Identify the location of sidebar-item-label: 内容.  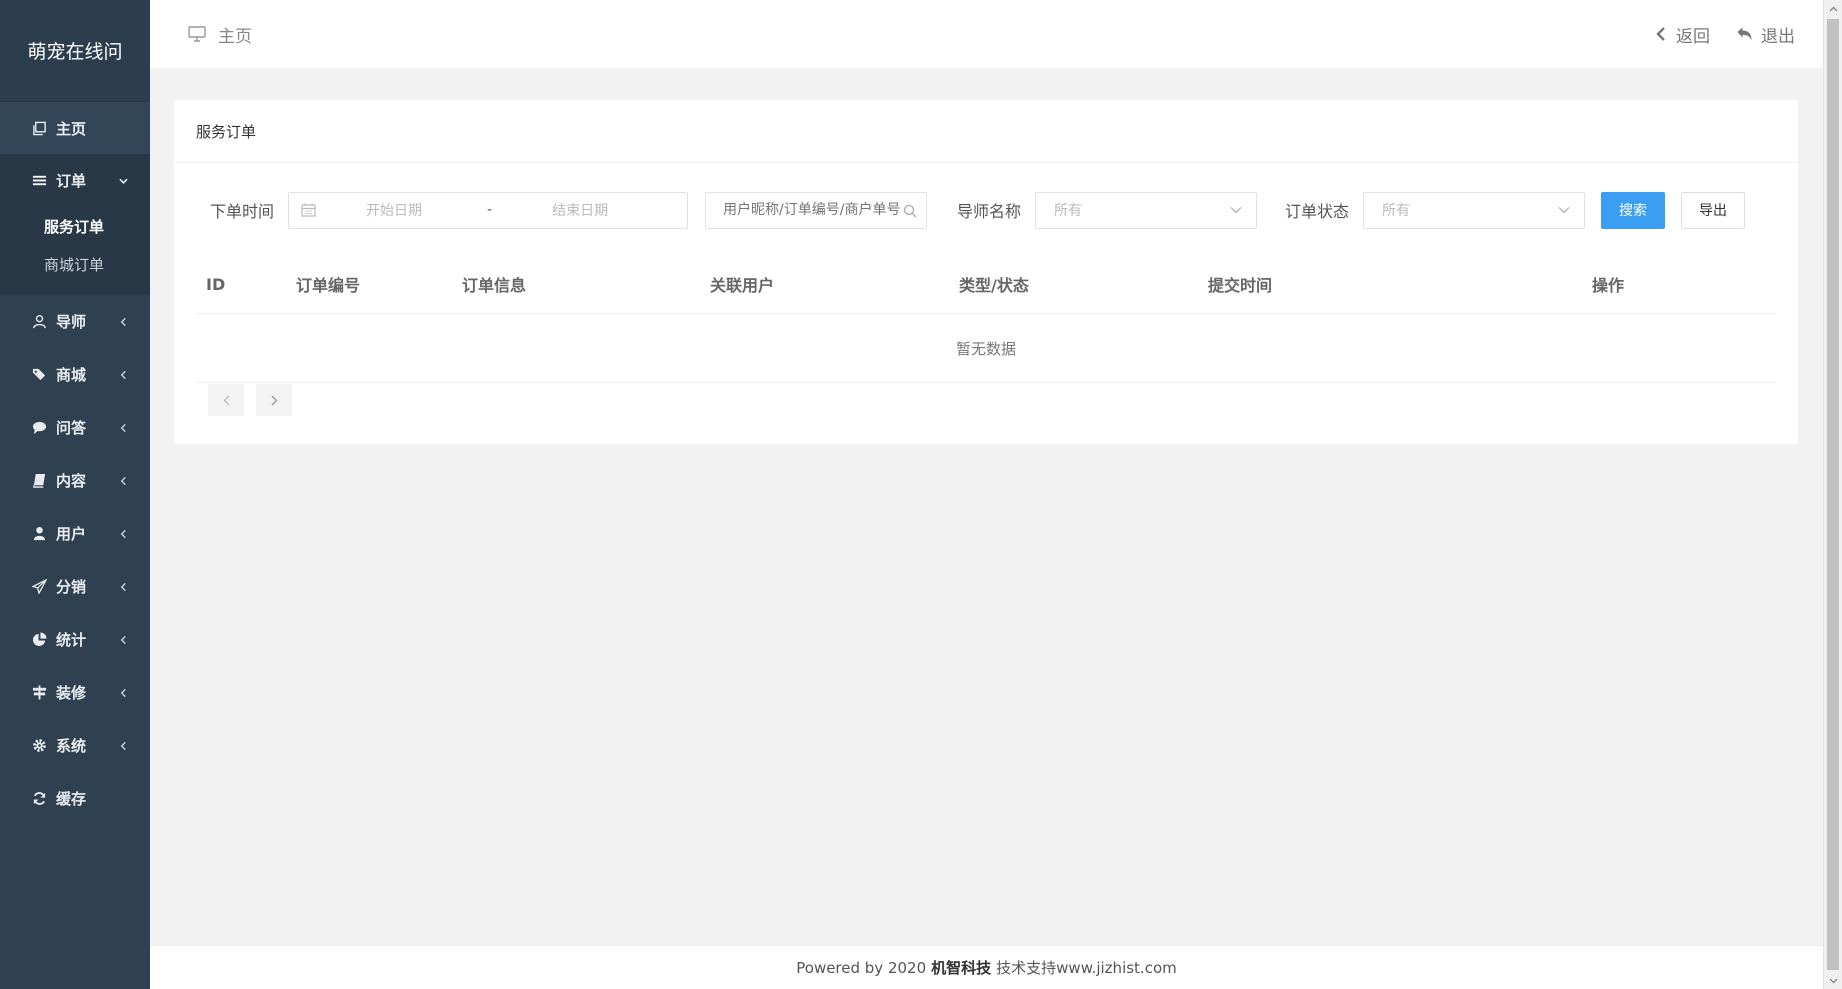
(71, 481).